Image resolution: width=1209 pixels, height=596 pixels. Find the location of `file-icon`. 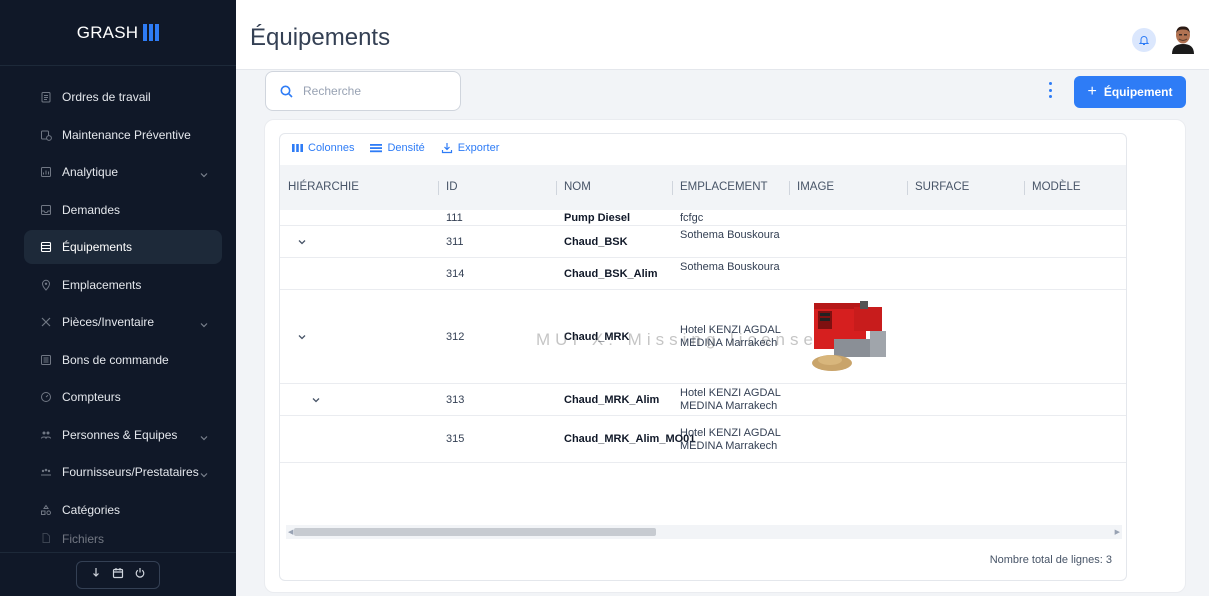

file-icon is located at coordinates (46, 538).